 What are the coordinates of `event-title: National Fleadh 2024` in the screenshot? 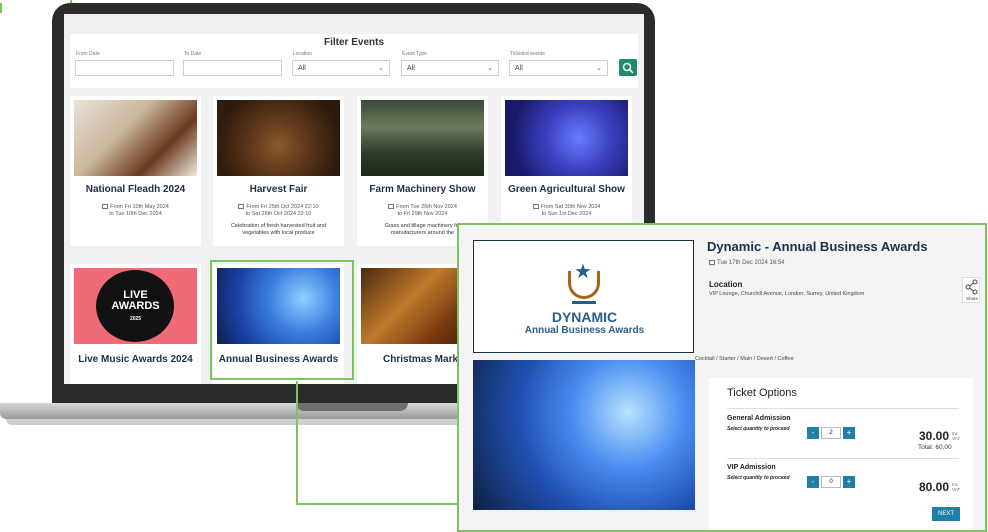 It's located at (135, 189).